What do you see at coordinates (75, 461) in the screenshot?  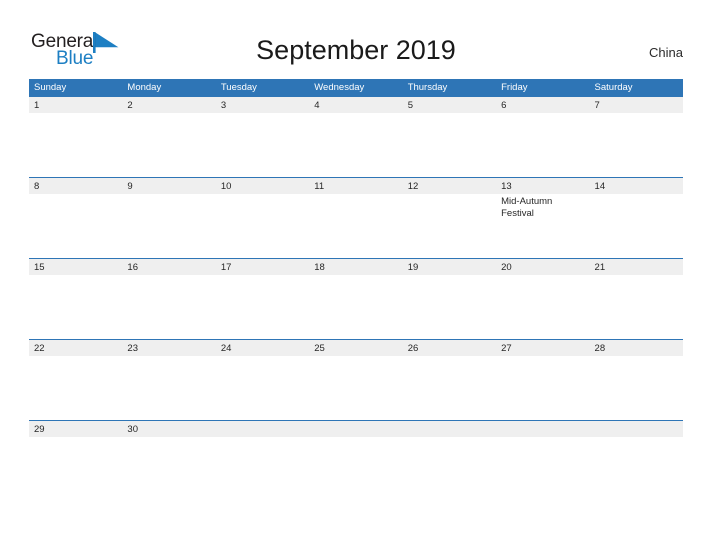 I see `day-cell: 29` at bounding box center [75, 461].